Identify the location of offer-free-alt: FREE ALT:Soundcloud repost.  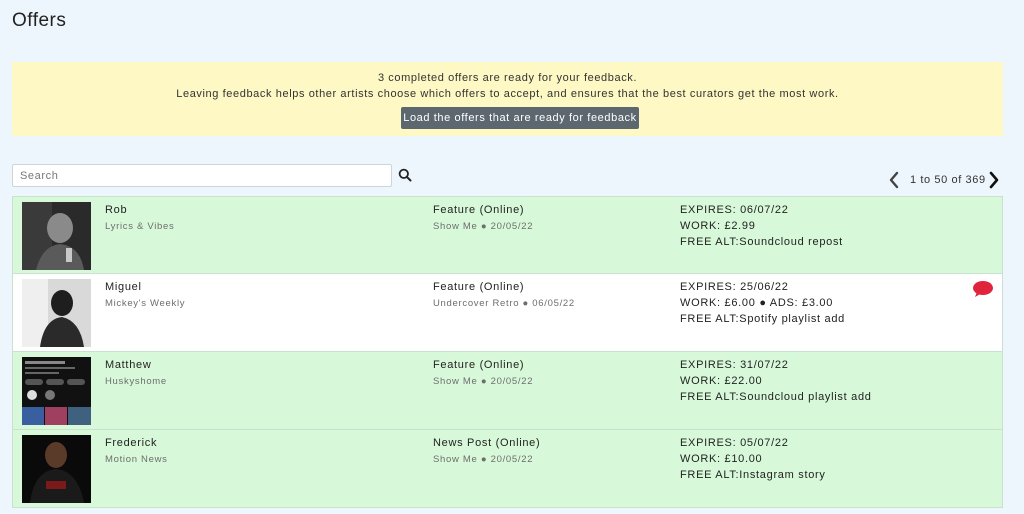
(761, 242).